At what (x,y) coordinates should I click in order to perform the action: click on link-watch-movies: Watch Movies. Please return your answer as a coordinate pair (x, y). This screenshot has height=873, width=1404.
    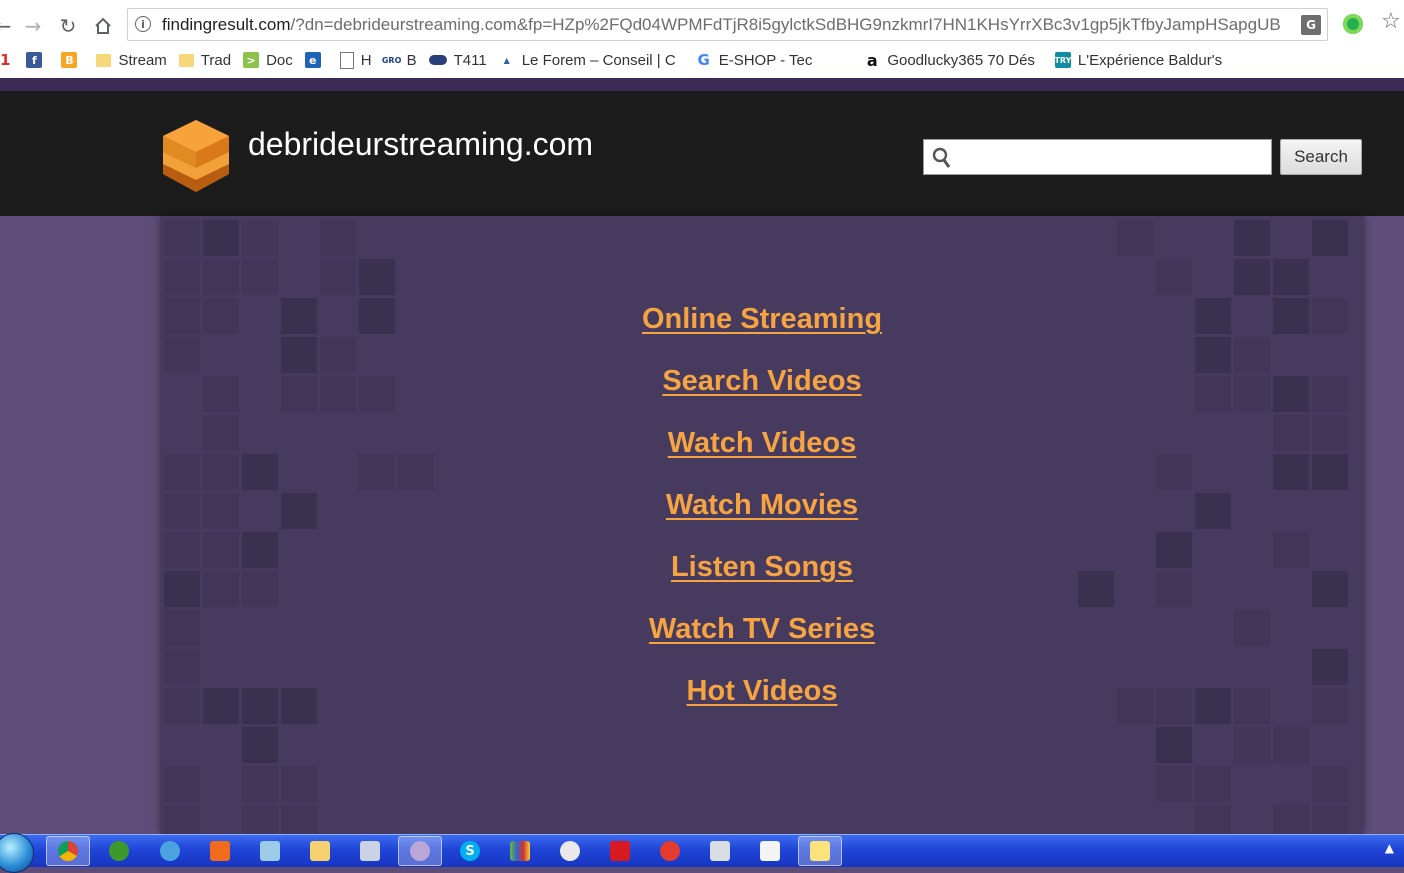
    Looking at the image, I should click on (762, 505).